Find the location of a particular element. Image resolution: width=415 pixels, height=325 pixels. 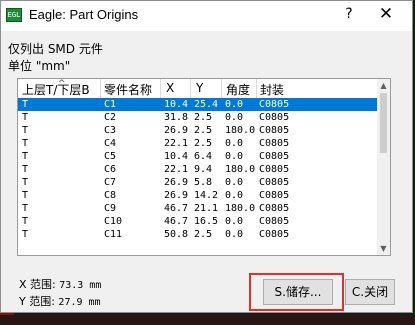

x-range: X 范围: 73.3 mm is located at coordinates (60, 284).